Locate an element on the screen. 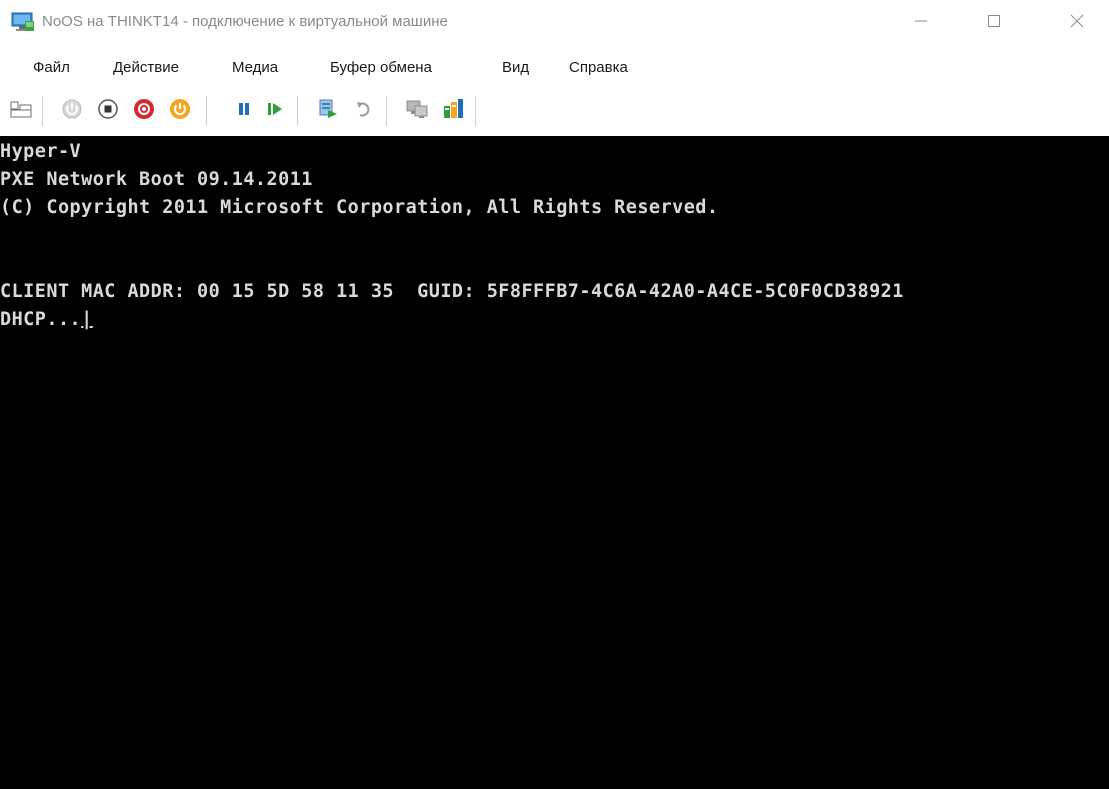 The image size is (1109, 789). start-icon is located at coordinates (72, 111).